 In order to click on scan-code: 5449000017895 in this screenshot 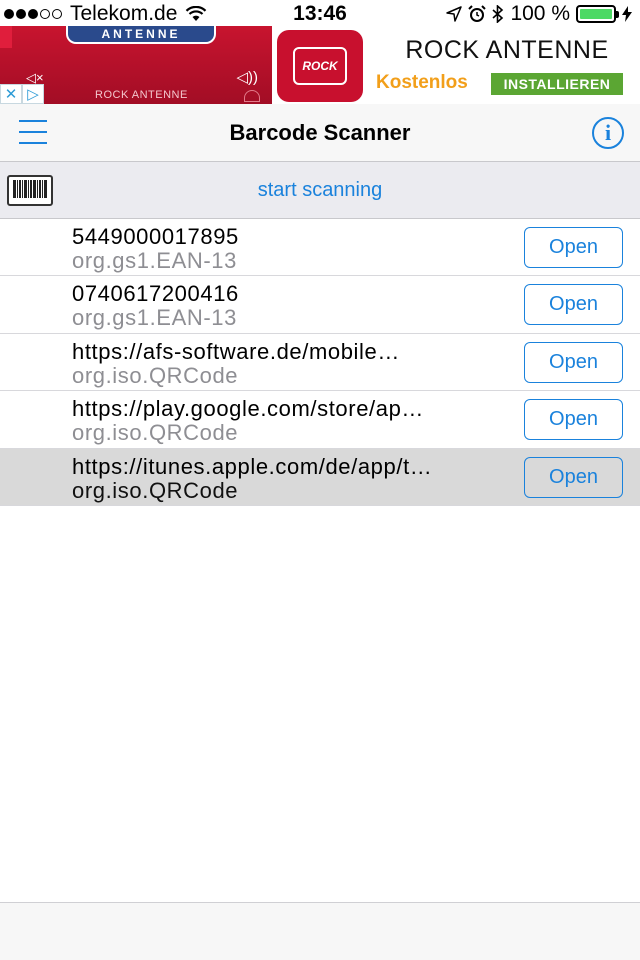, I will do `click(155, 236)`.